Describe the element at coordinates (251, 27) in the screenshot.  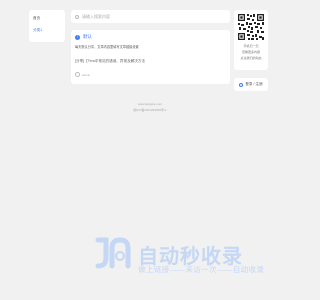
I see `qr-code-icon` at that location.